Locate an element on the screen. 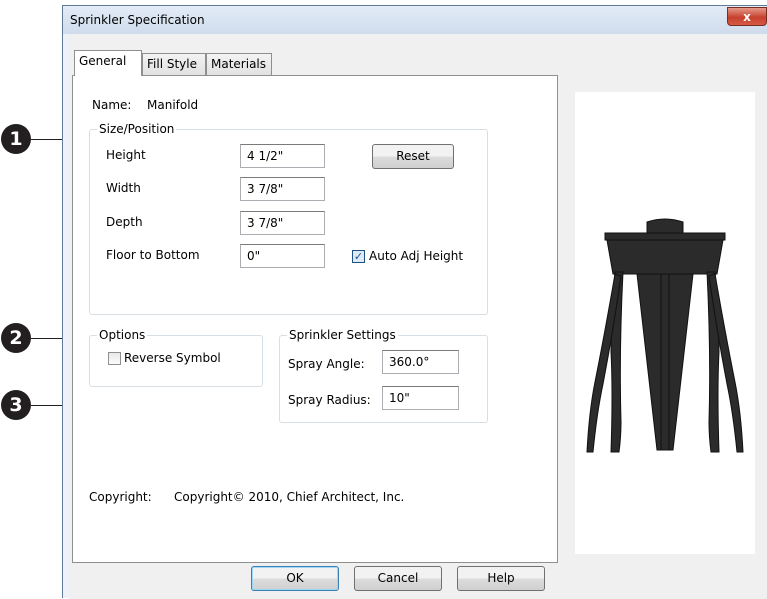 The image size is (767, 599). tab-fill-style-label: Fill Style is located at coordinates (172, 64).